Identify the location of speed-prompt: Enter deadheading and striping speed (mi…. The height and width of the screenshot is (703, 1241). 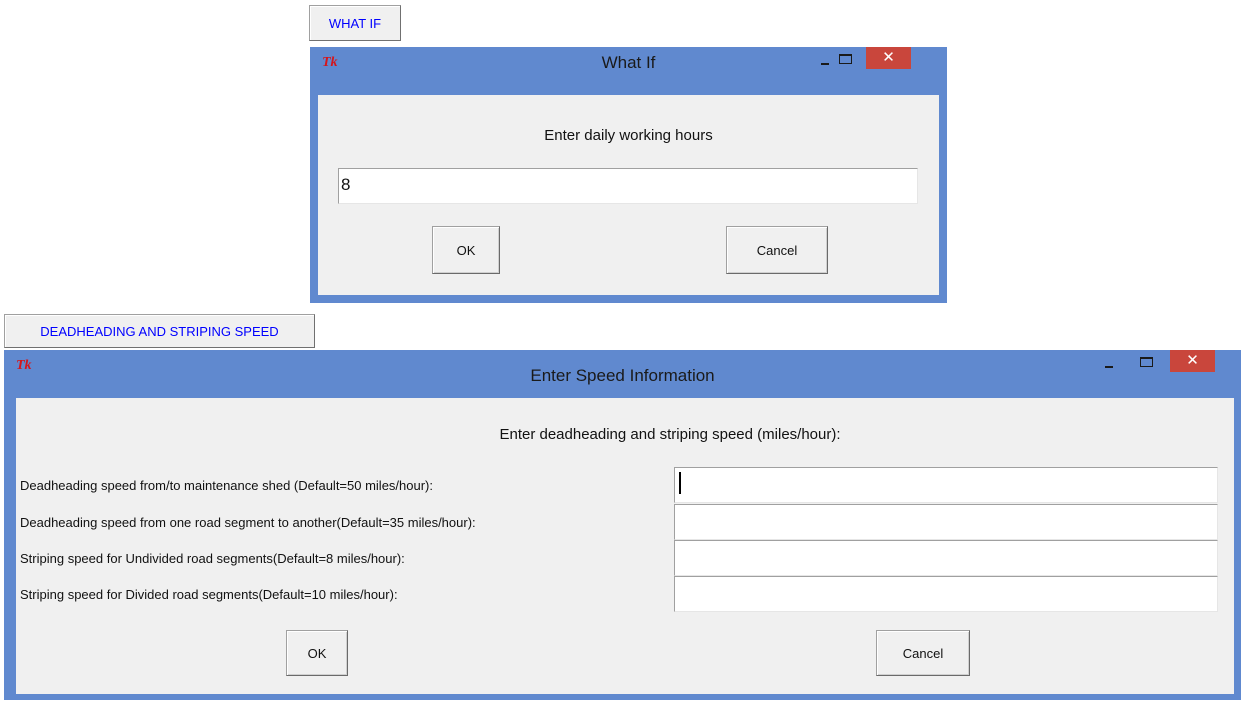
(670, 434).